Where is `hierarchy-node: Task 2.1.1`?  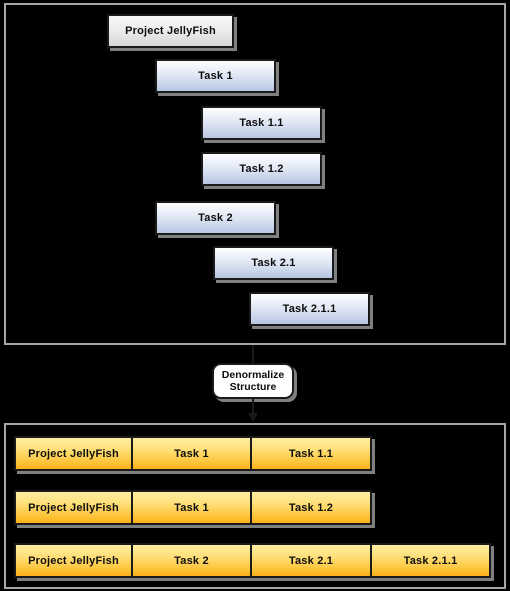
hierarchy-node: Task 2.1.1 is located at coordinates (309, 309).